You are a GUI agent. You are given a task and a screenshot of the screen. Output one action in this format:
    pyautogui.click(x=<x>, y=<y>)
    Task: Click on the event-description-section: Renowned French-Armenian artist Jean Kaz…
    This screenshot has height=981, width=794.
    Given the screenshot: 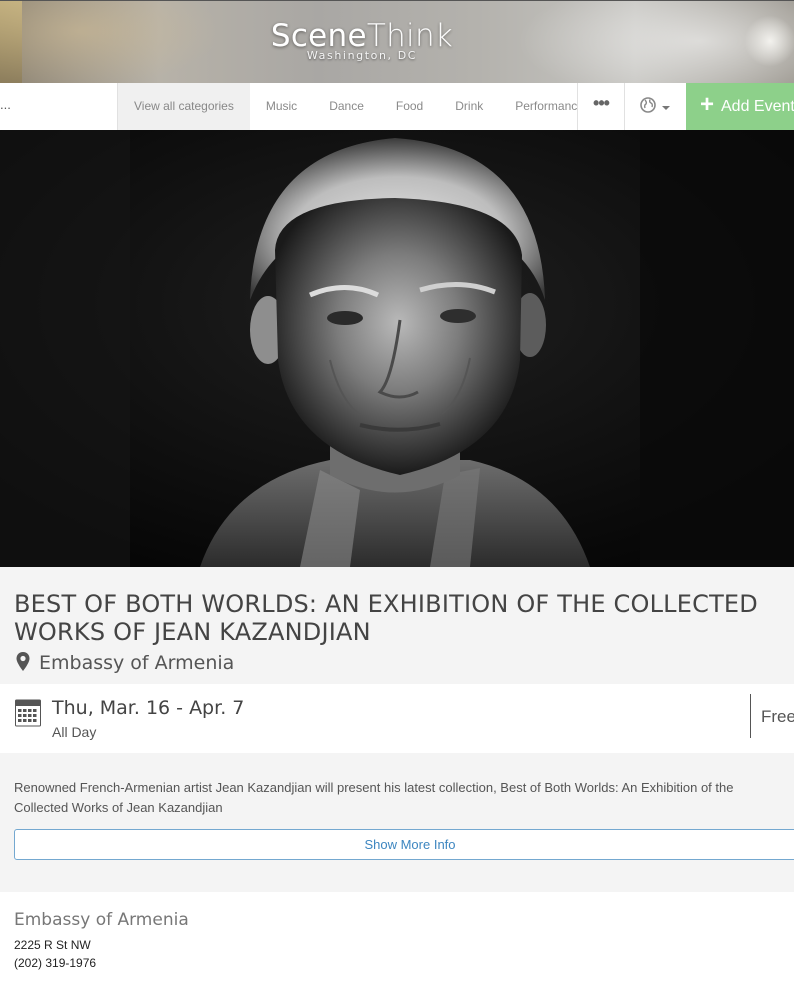 What is the action you would take?
    pyautogui.click(x=397, y=822)
    